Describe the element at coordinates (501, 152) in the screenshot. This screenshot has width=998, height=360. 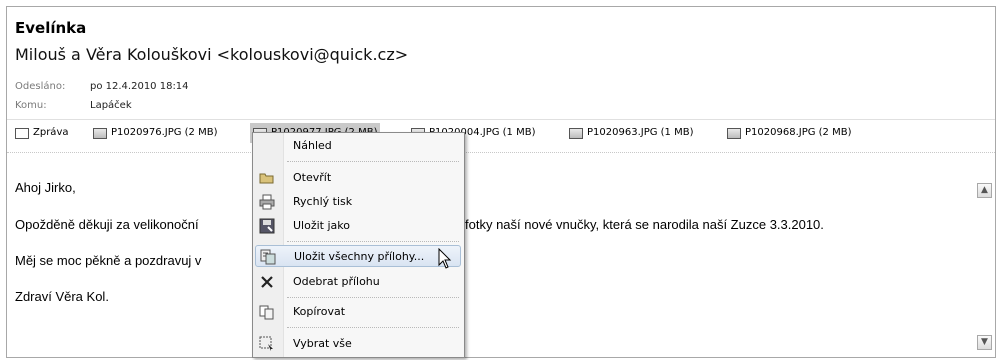
I see `header-divider` at that location.